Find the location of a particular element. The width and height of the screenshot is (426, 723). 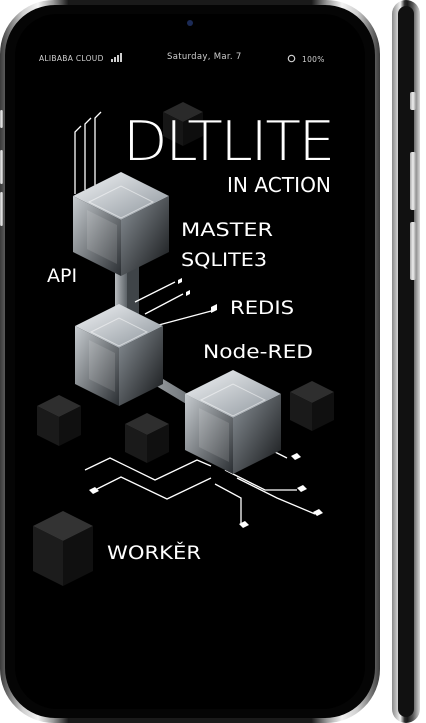

cube-node is located at coordinates (119, 355).